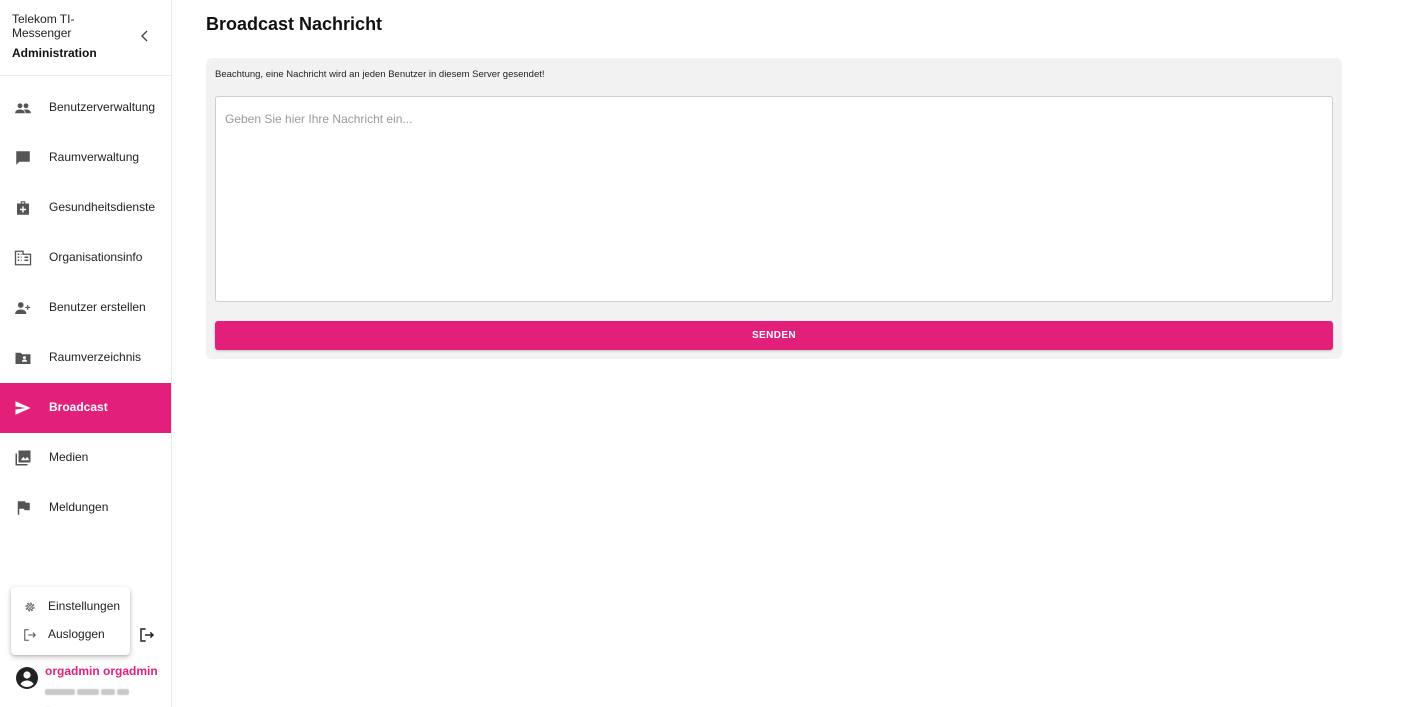 The height and width of the screenshot is (707, 1404). I want to click on gear-icon, so click(30, 607).